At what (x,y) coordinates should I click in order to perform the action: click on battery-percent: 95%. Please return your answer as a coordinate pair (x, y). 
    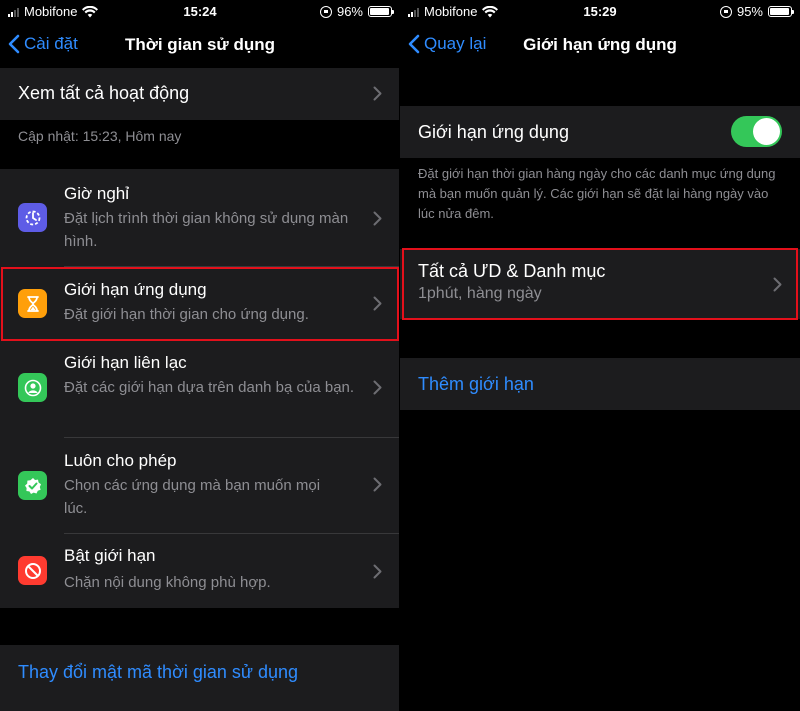
    Looking at the image, I should click on (749, 11).